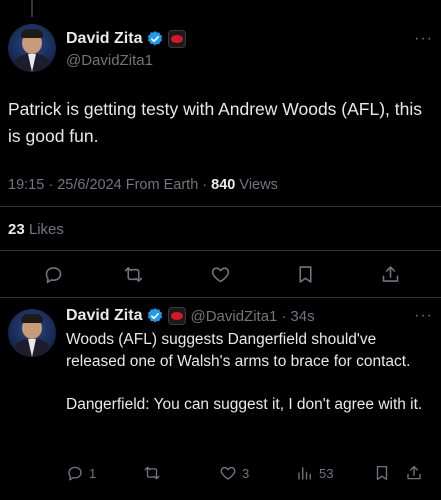  Describe the element at coordinates (326, 473) in the screenshot. I see `views-count: 53` at that location.